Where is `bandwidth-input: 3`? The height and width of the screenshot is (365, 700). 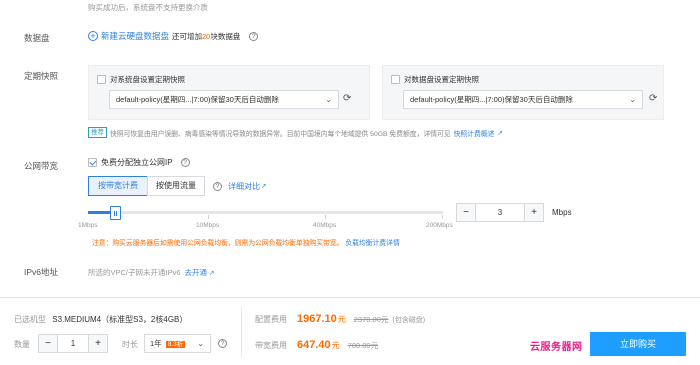
bandwidth-input: 3 is located at coordinates (500, 212).